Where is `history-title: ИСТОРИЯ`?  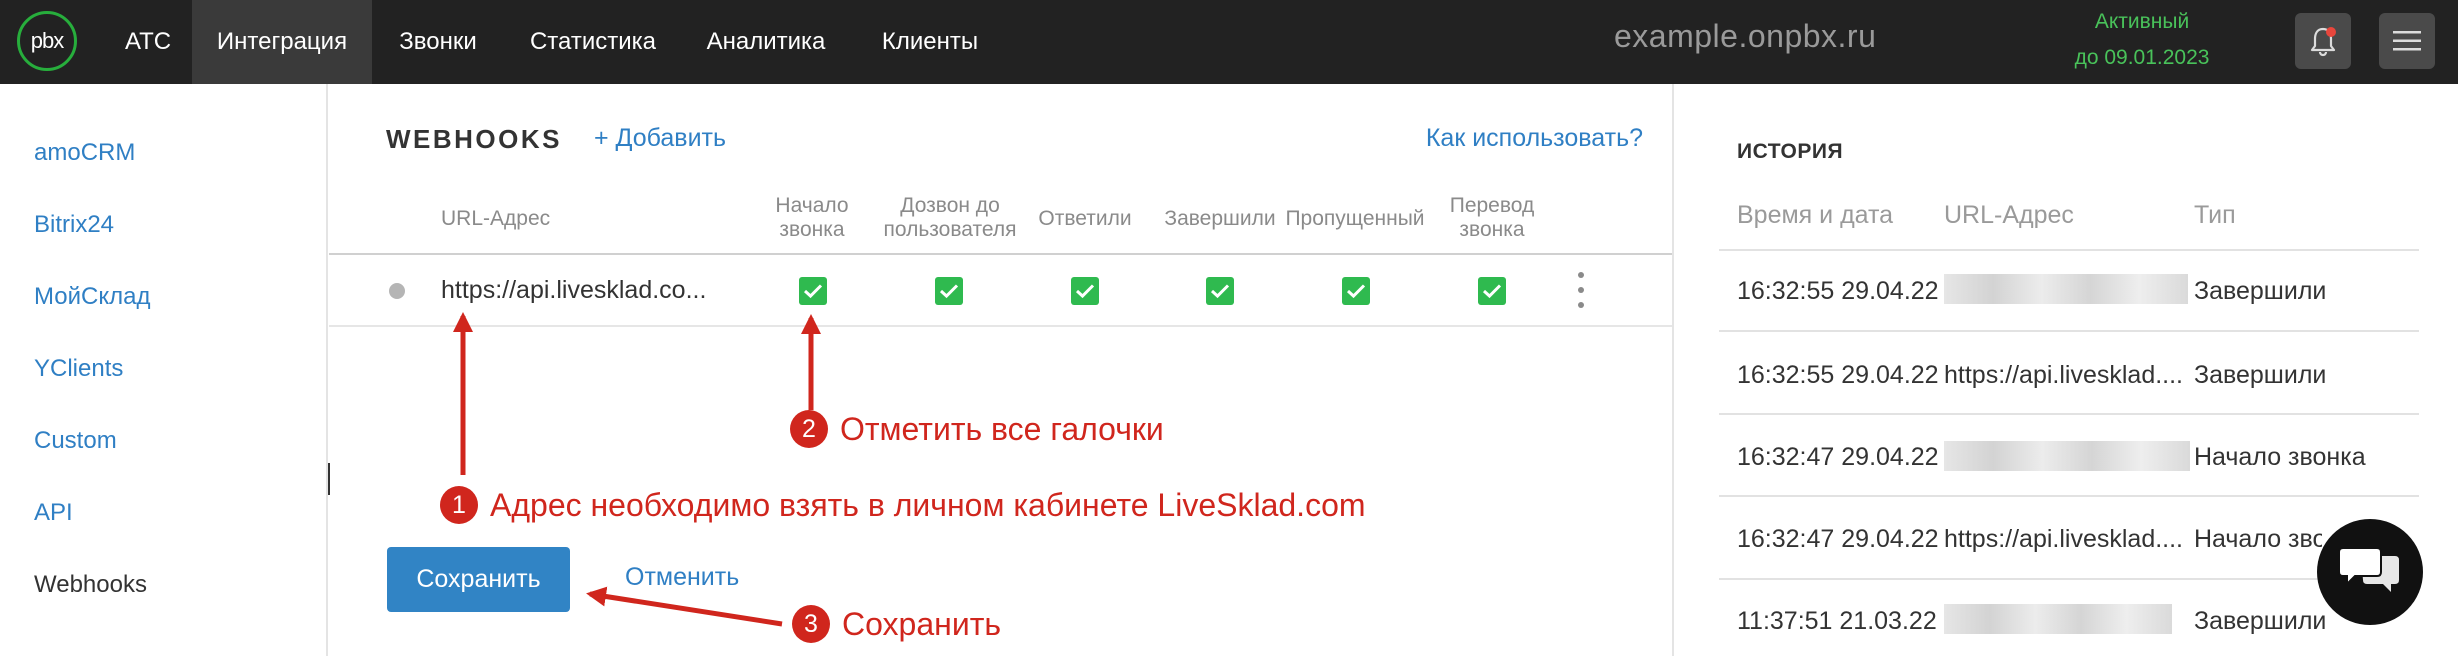 history-title: ИСТОРИЯ is located at coordinates (1790, 151).